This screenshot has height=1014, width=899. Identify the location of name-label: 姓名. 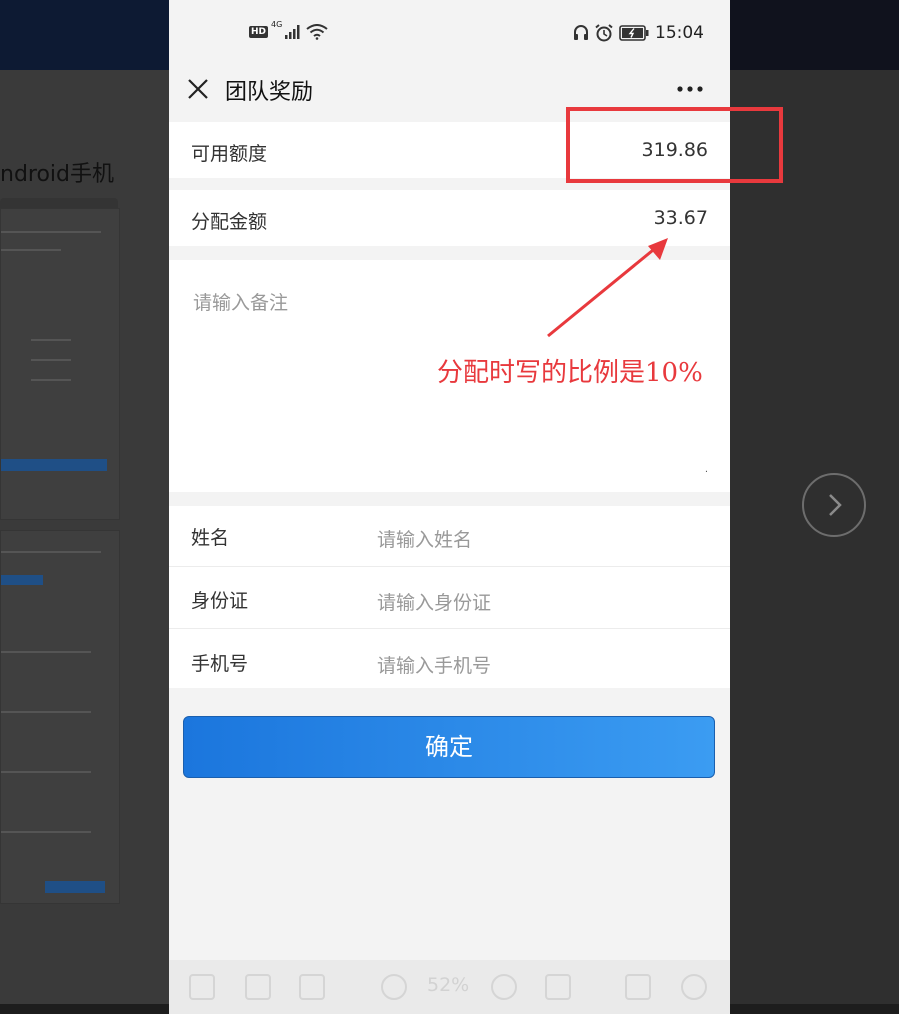
(210, 538).